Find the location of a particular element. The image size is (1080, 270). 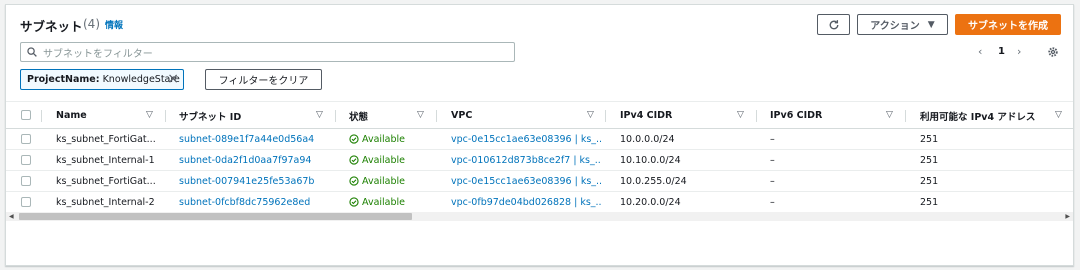

filter-search-input: サブネットをフィルター is located at coordinates (267, 52).